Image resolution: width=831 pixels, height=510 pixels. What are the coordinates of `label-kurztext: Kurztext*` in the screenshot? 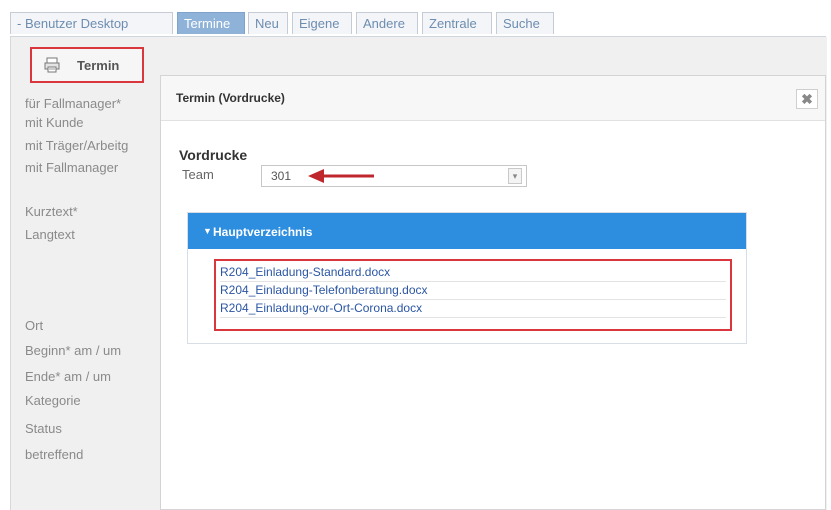 It's located at (51, 211).